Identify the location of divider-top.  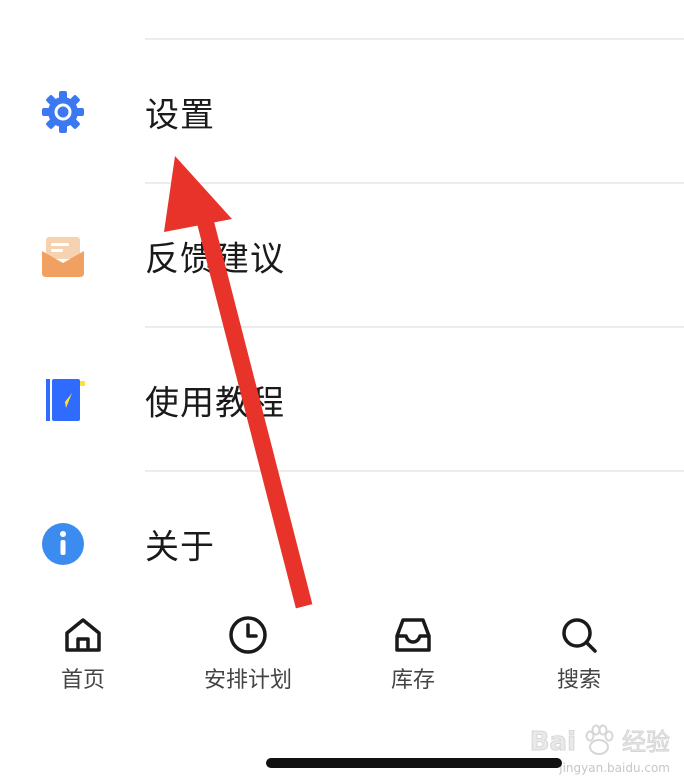
(414, 39).